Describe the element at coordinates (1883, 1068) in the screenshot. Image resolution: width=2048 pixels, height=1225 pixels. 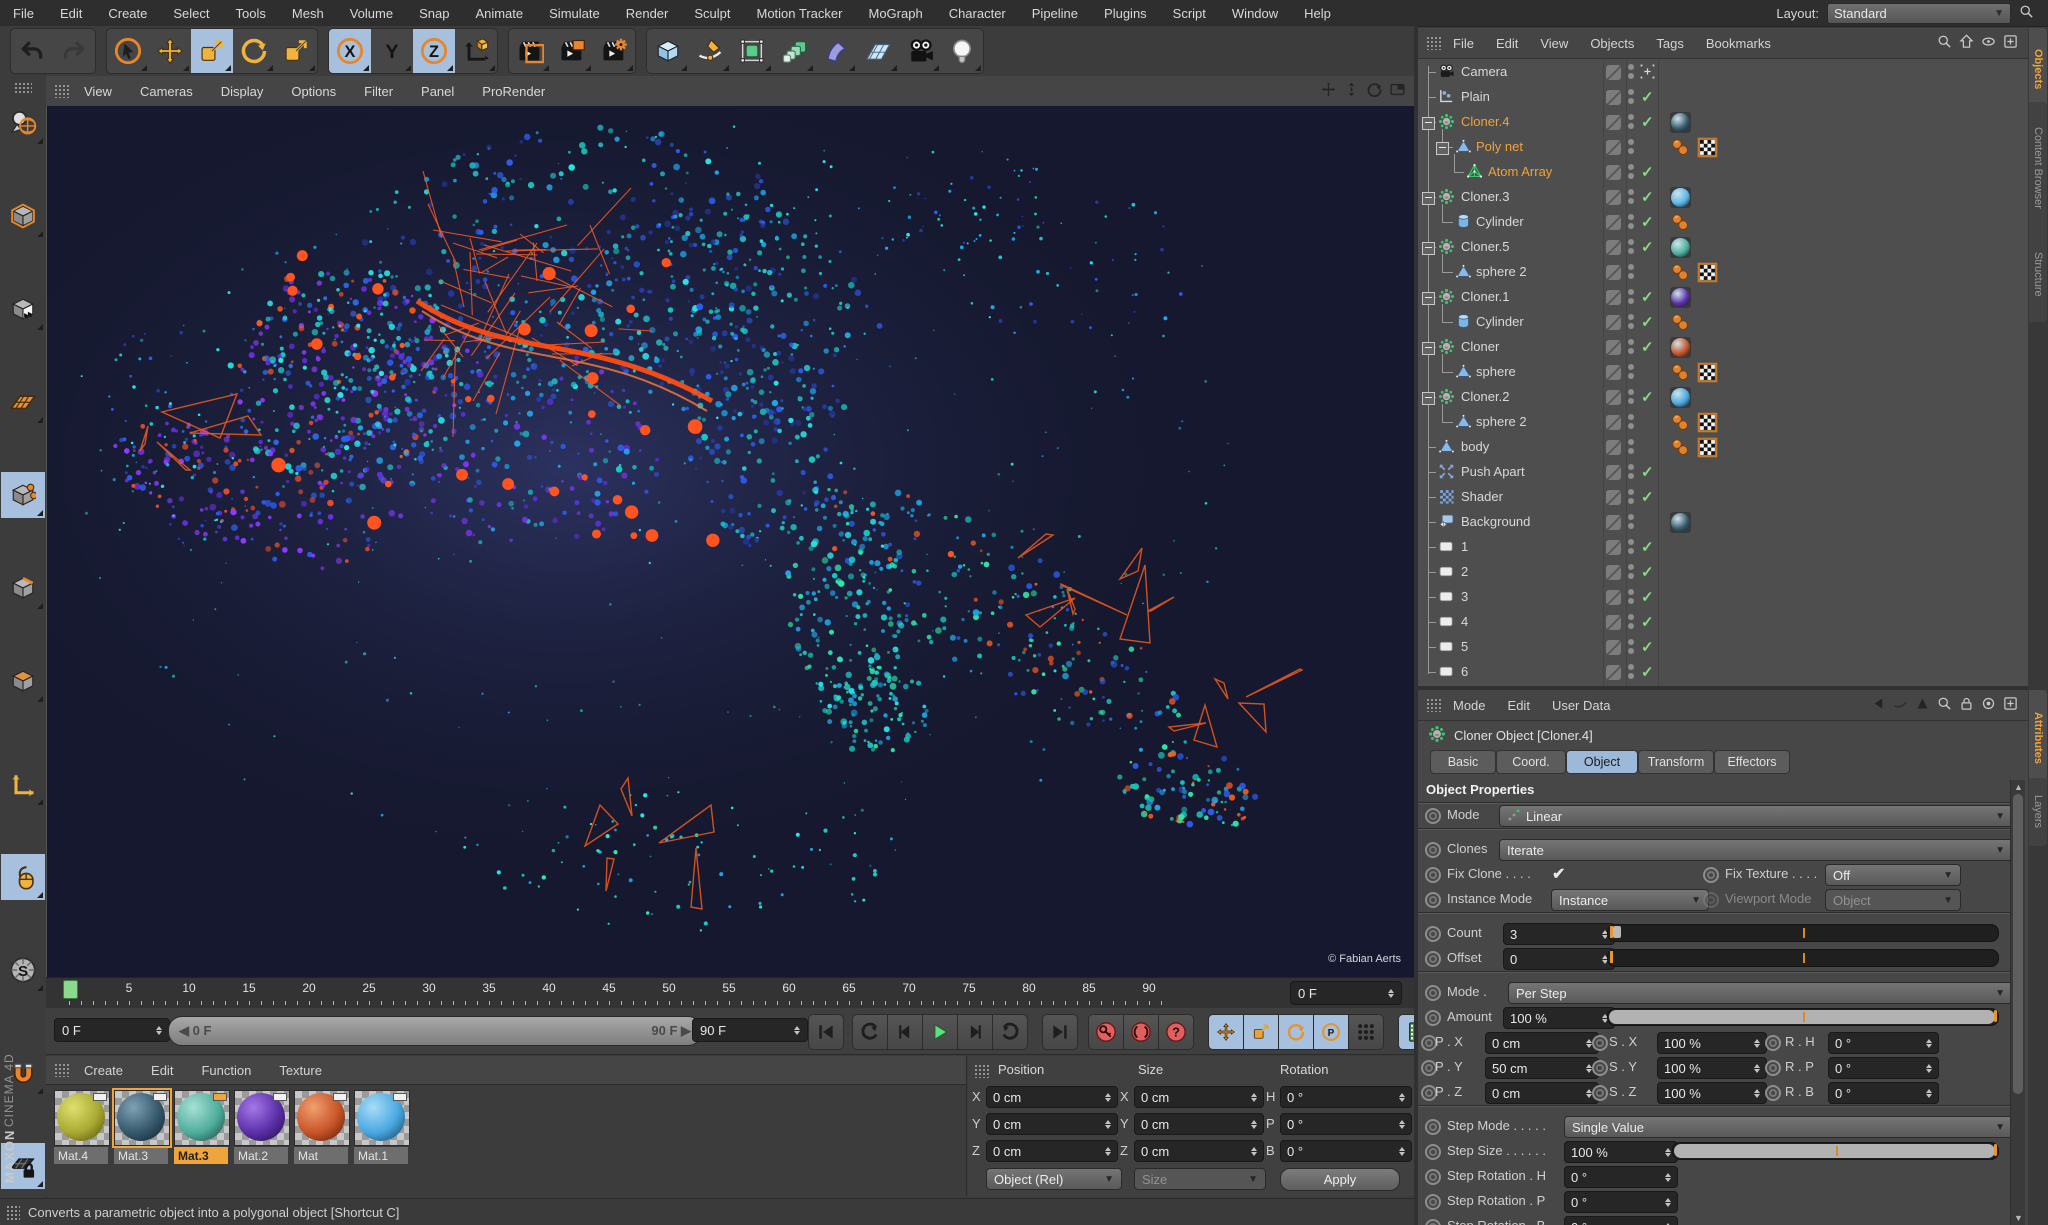
I see `field-rp: 0 °` at that location.